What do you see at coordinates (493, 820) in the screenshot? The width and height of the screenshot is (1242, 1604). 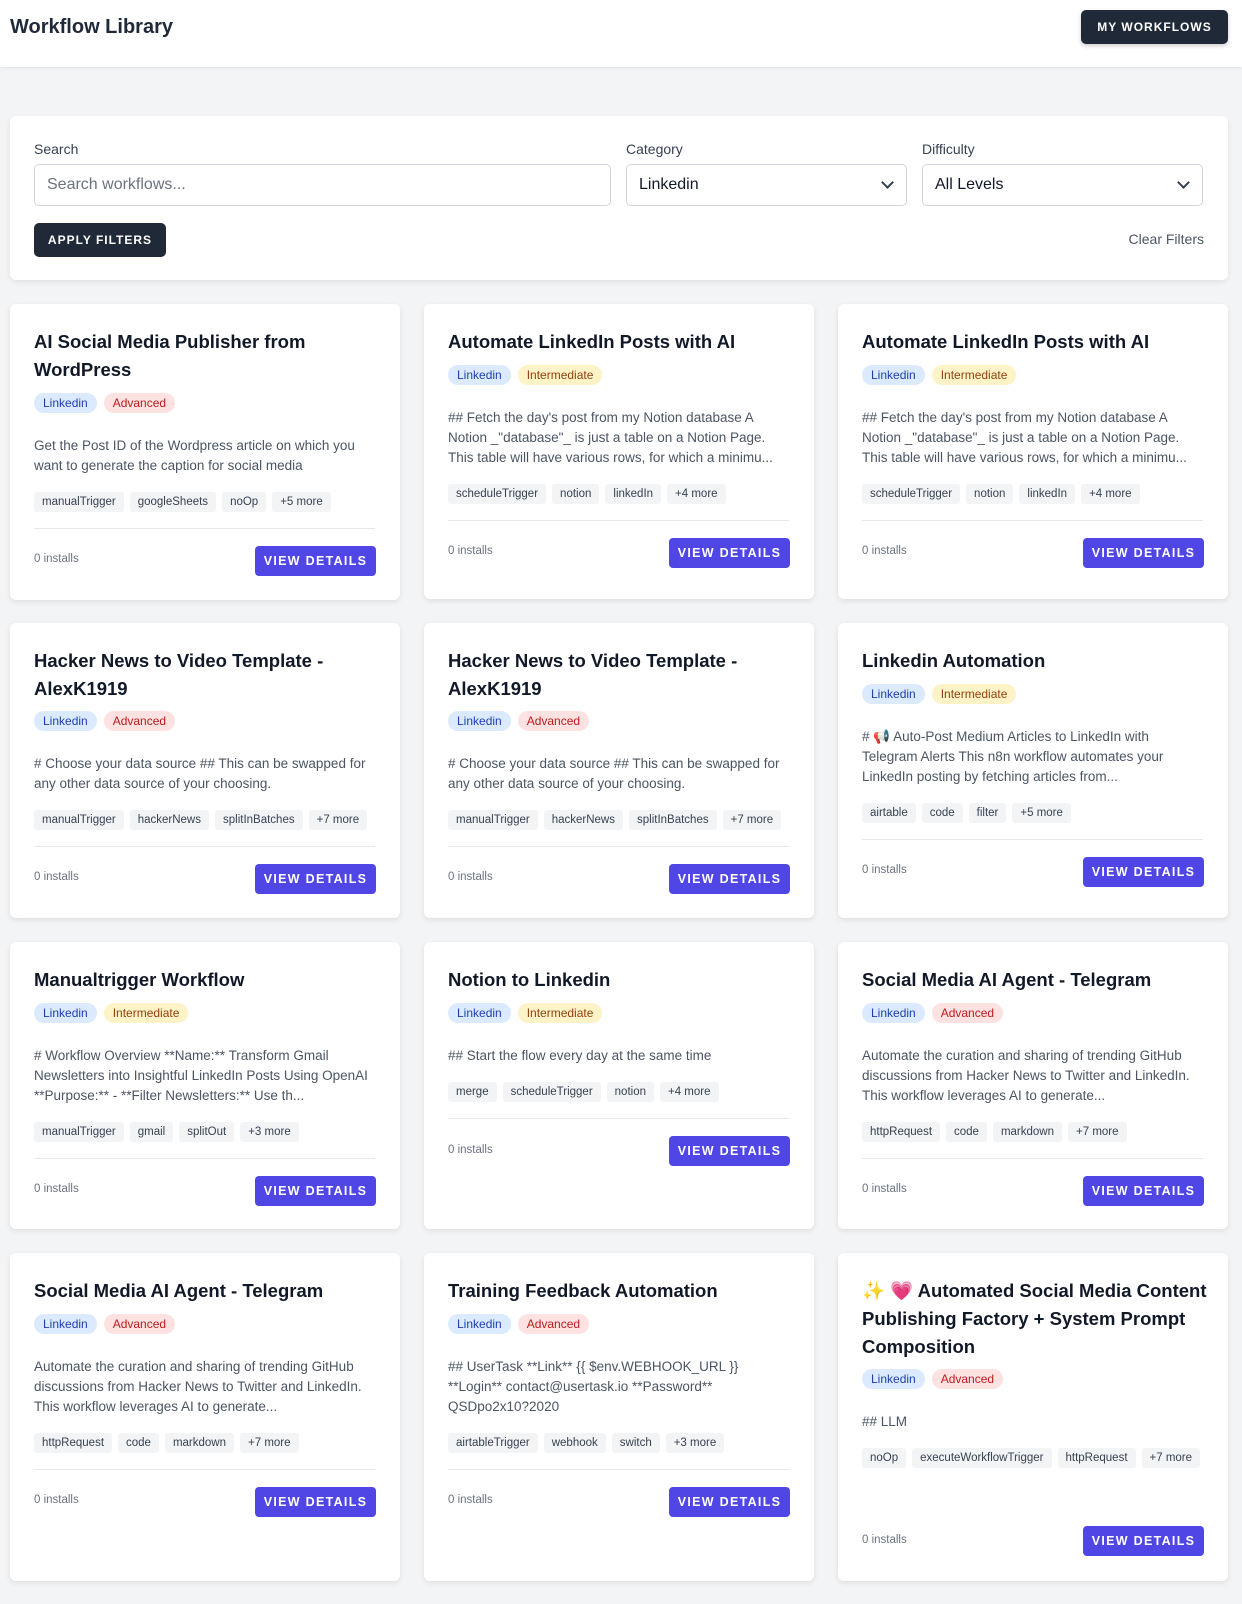 I see `node-tag: manualTrigger` at bounding box center [493, 820].